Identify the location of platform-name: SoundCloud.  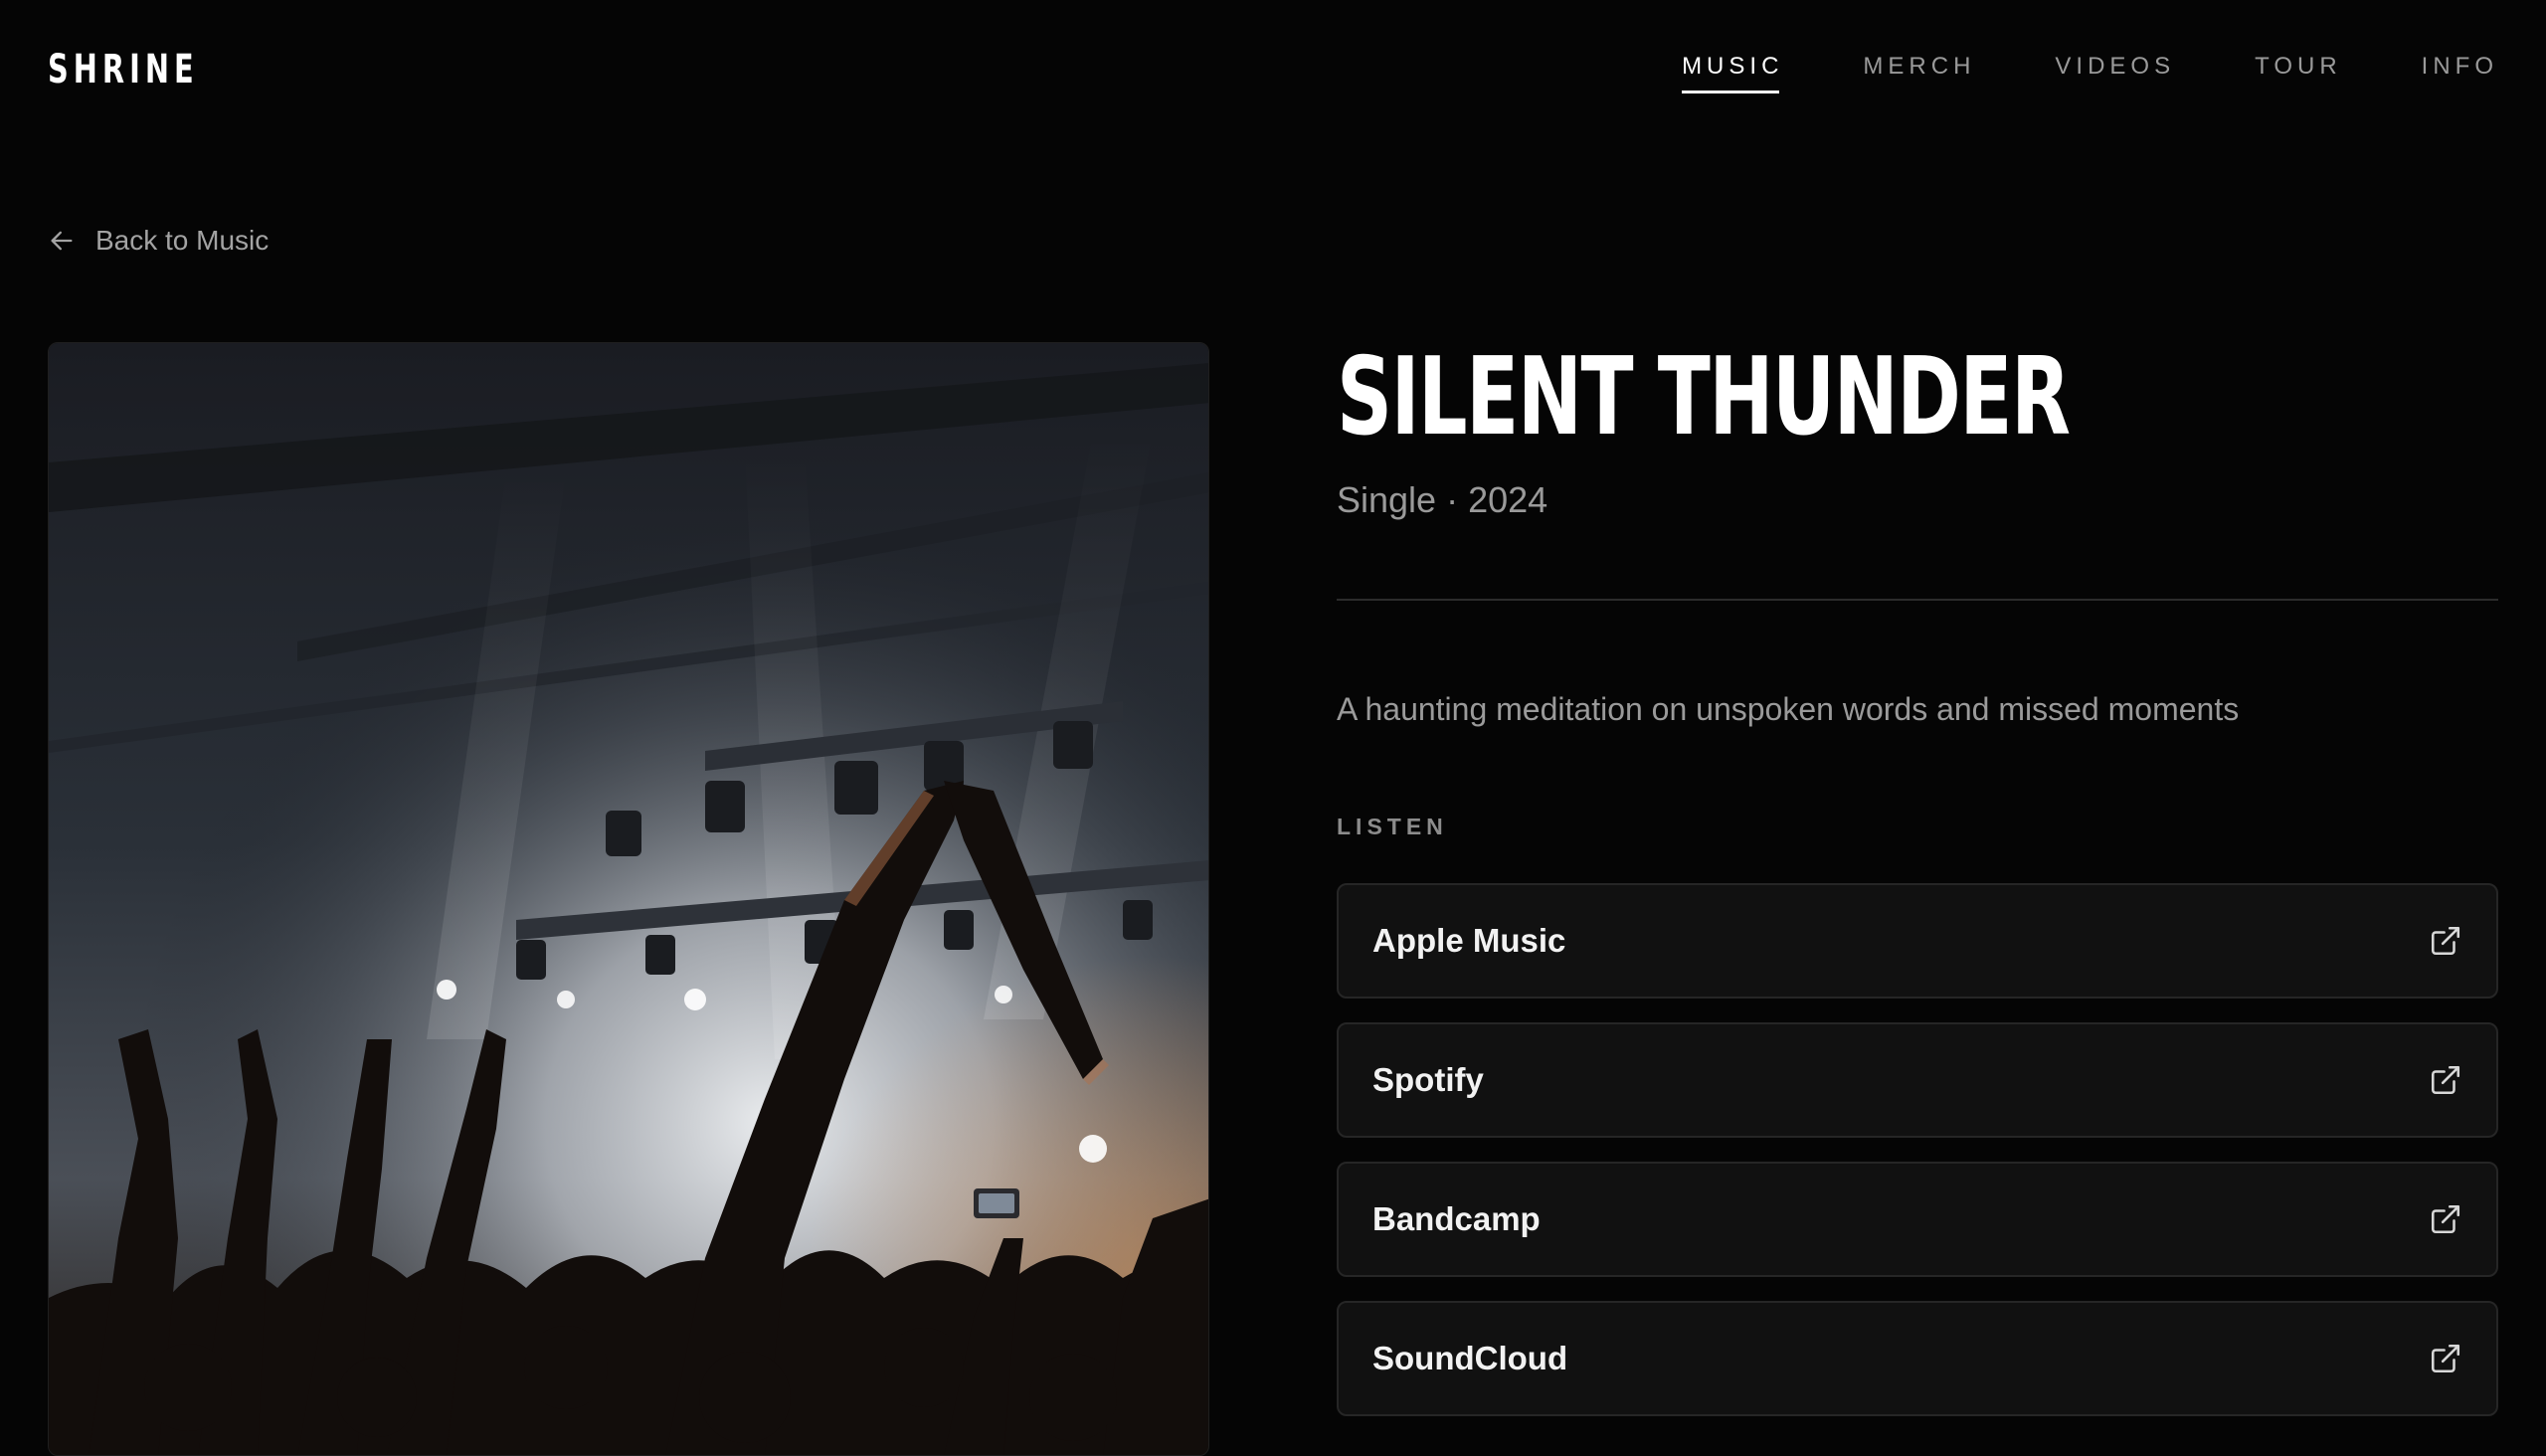
(1470, 1358).